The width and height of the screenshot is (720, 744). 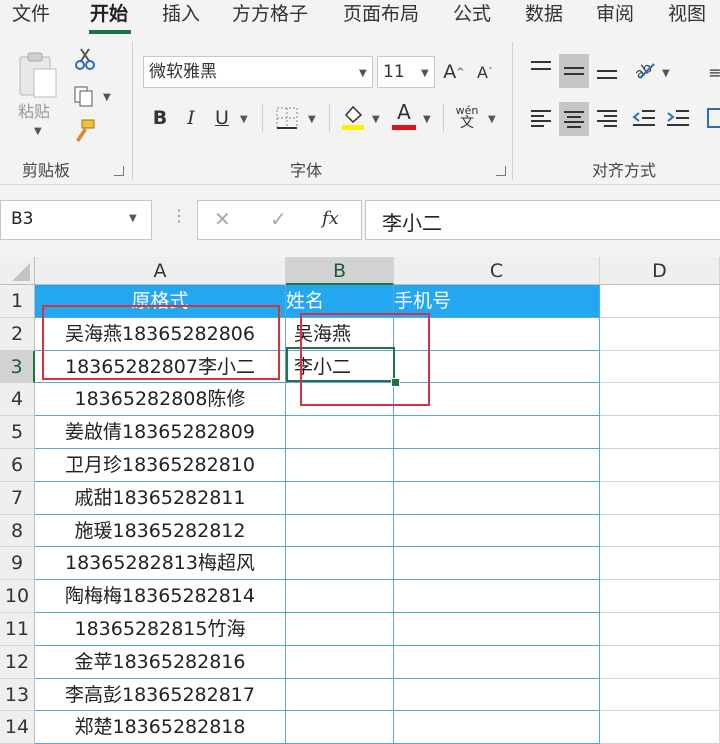 I want to click on orientation-caret: ▼, so click(x=666, y=73).